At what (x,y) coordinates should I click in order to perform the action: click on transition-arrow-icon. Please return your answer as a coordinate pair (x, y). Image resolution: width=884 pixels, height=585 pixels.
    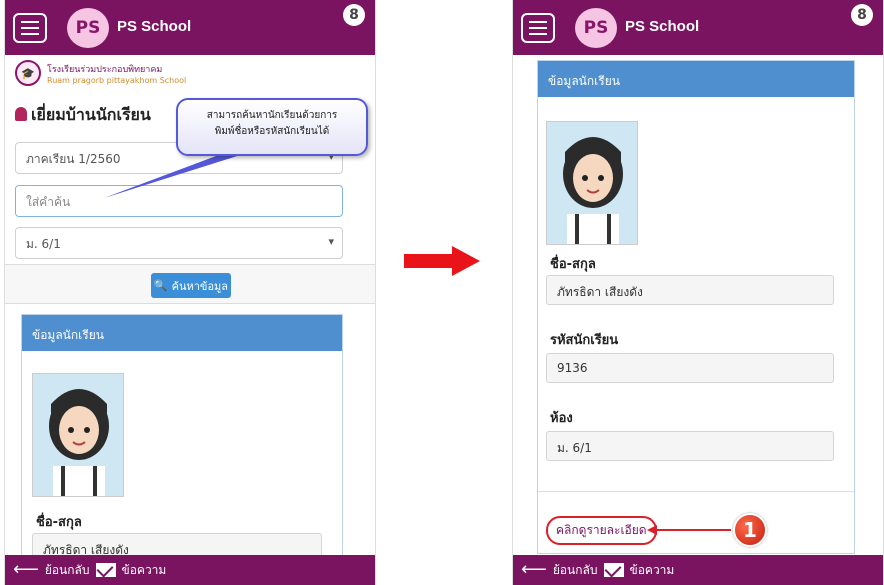
    Looking at the image, I should click on (442, 261).